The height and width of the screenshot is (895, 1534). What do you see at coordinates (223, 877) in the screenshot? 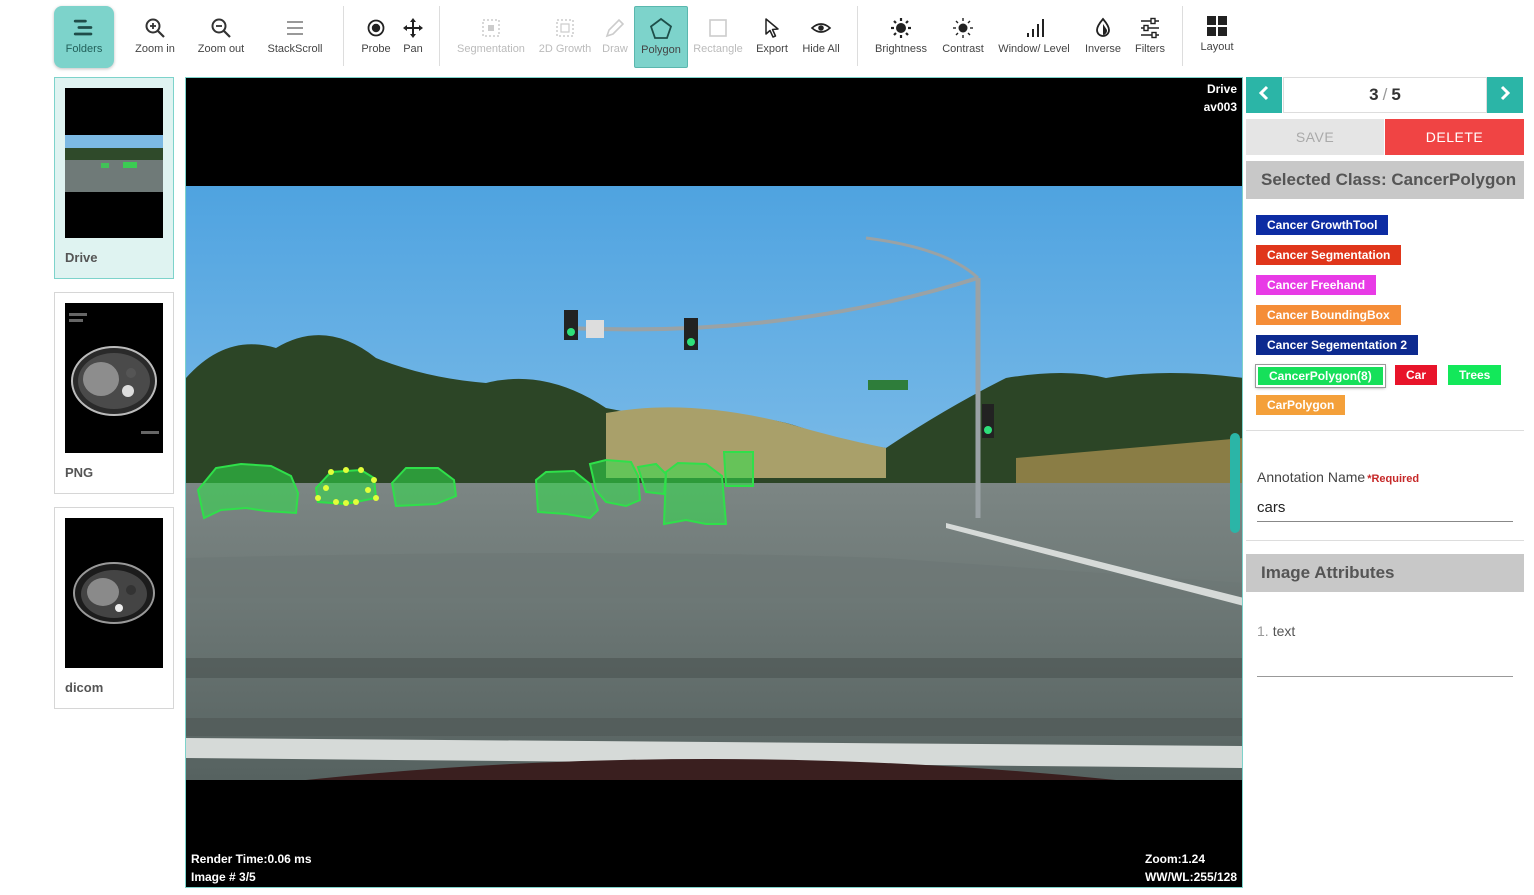
I see `image-index: Image # 3/5` at bounding box center [223, 877].